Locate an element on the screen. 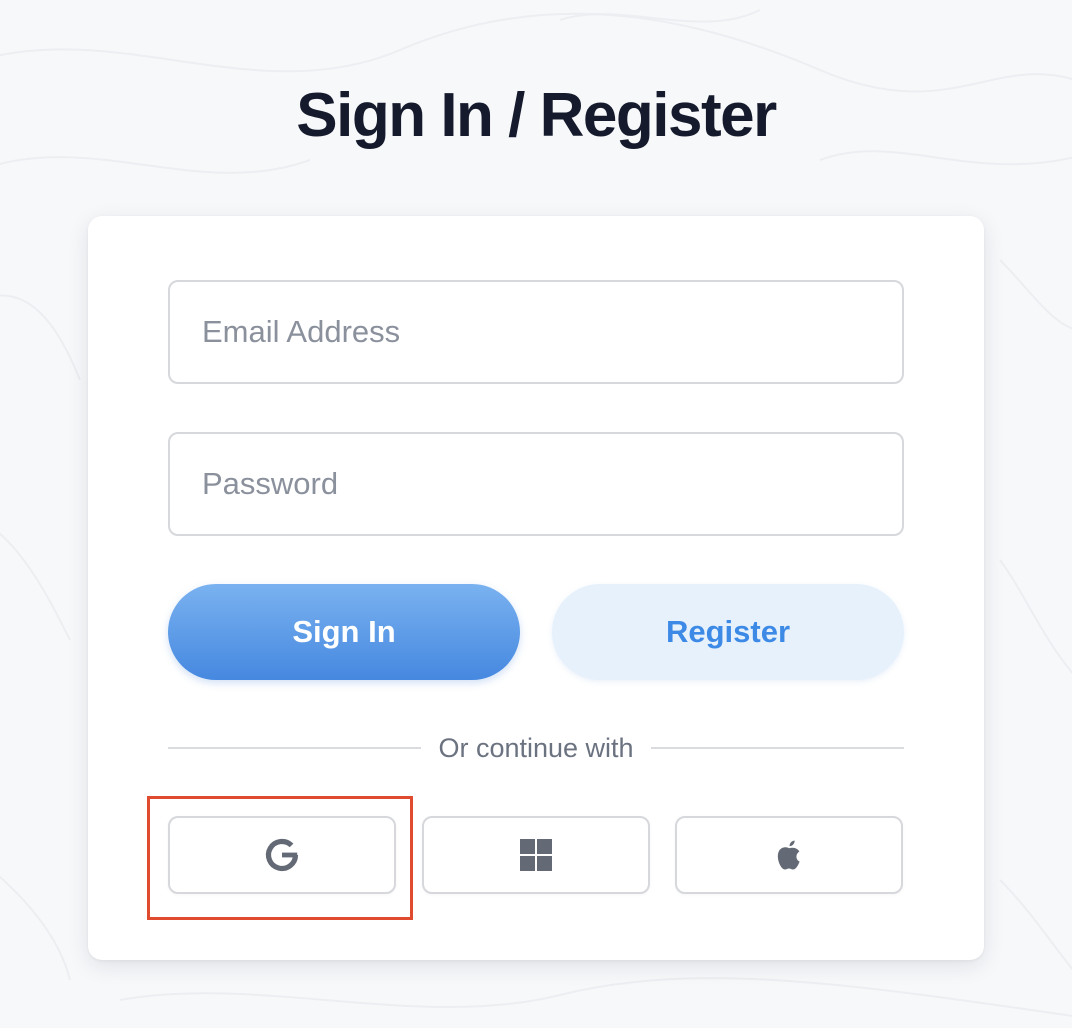  password-field is located at coordinates (536, 484).